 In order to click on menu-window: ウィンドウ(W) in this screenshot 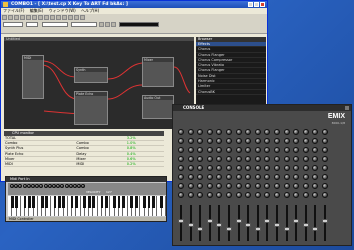, I will do `click(62, 10)`.